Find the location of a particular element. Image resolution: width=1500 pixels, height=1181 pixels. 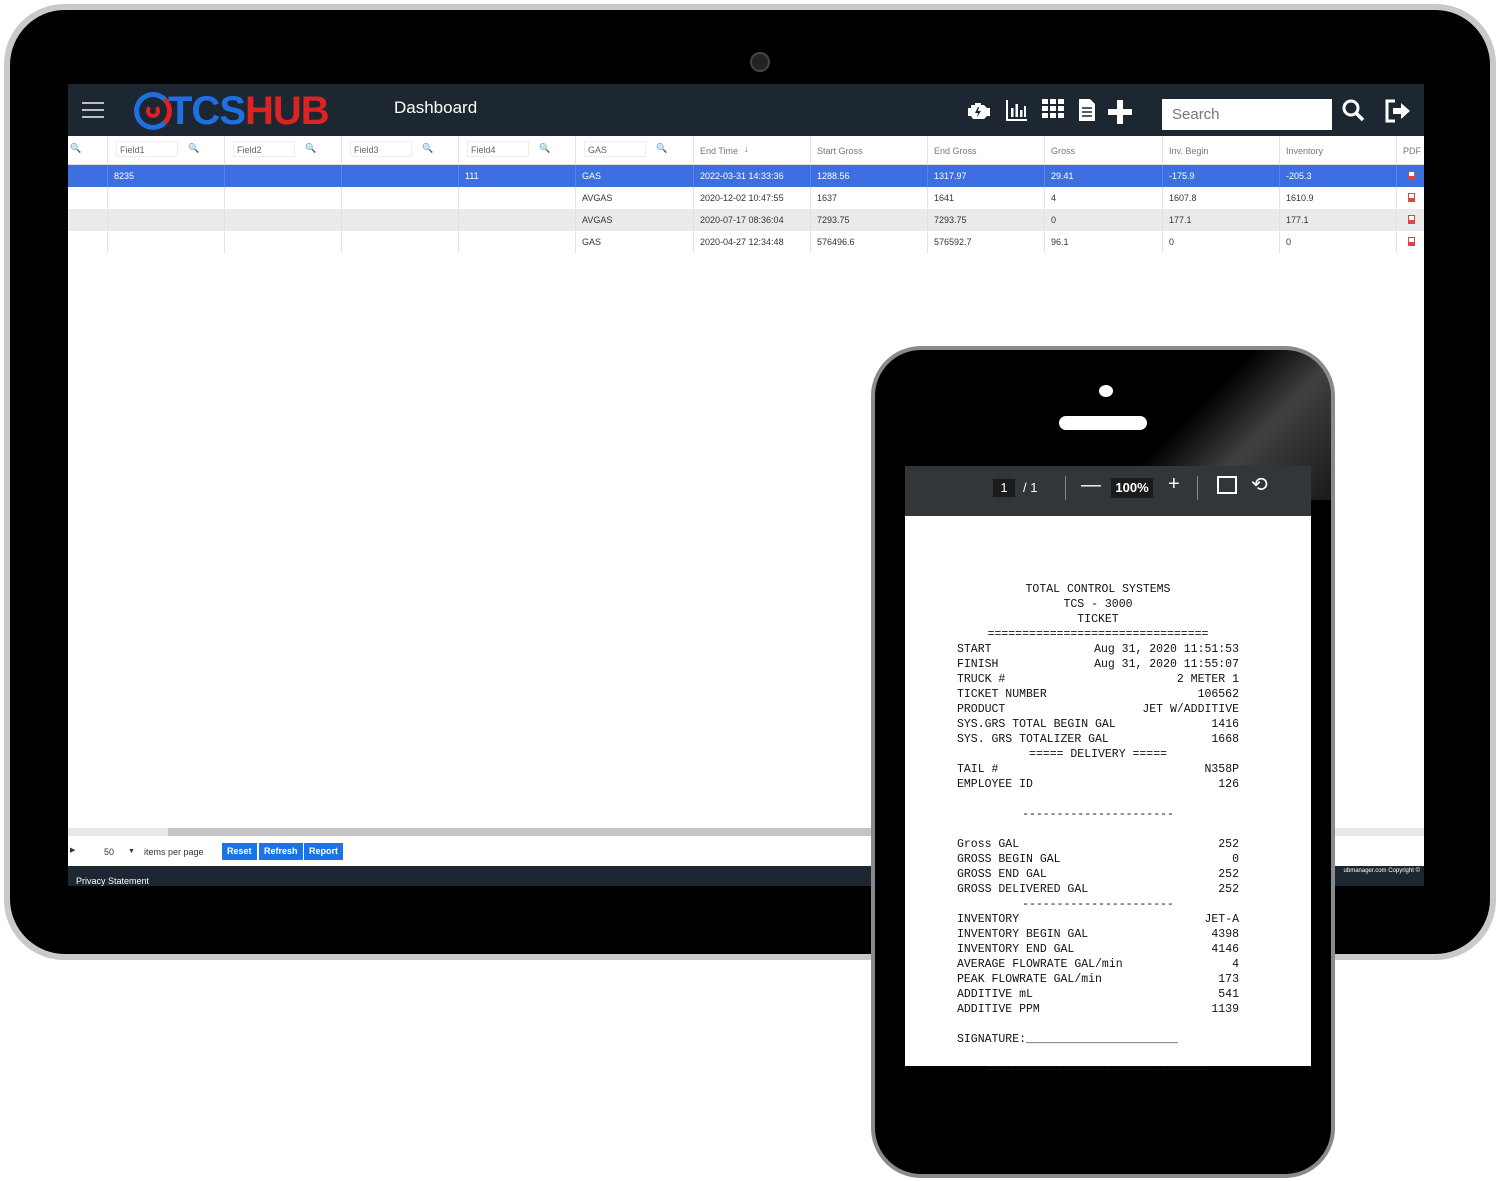

receipt-line-gross-end: GROSS END GAL 252 is located at coordinates (1098, 874).